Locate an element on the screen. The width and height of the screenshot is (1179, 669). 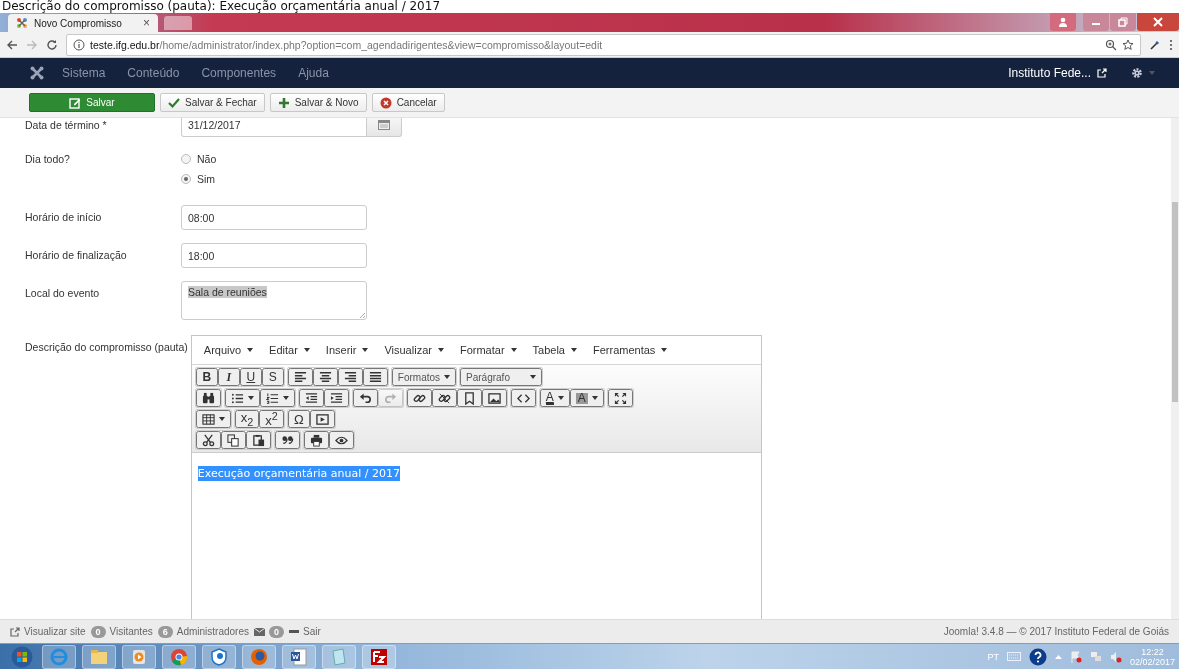
nav-menu-item: Ajuda is located at coordinates (313, 73).